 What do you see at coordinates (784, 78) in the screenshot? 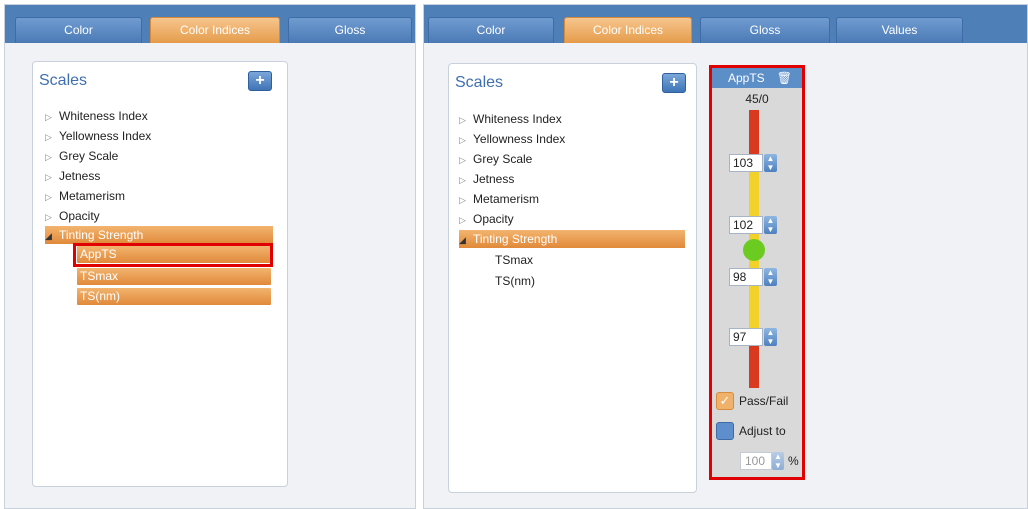
I see `trash-icon: 🗑` at bounding box center [784, 78].